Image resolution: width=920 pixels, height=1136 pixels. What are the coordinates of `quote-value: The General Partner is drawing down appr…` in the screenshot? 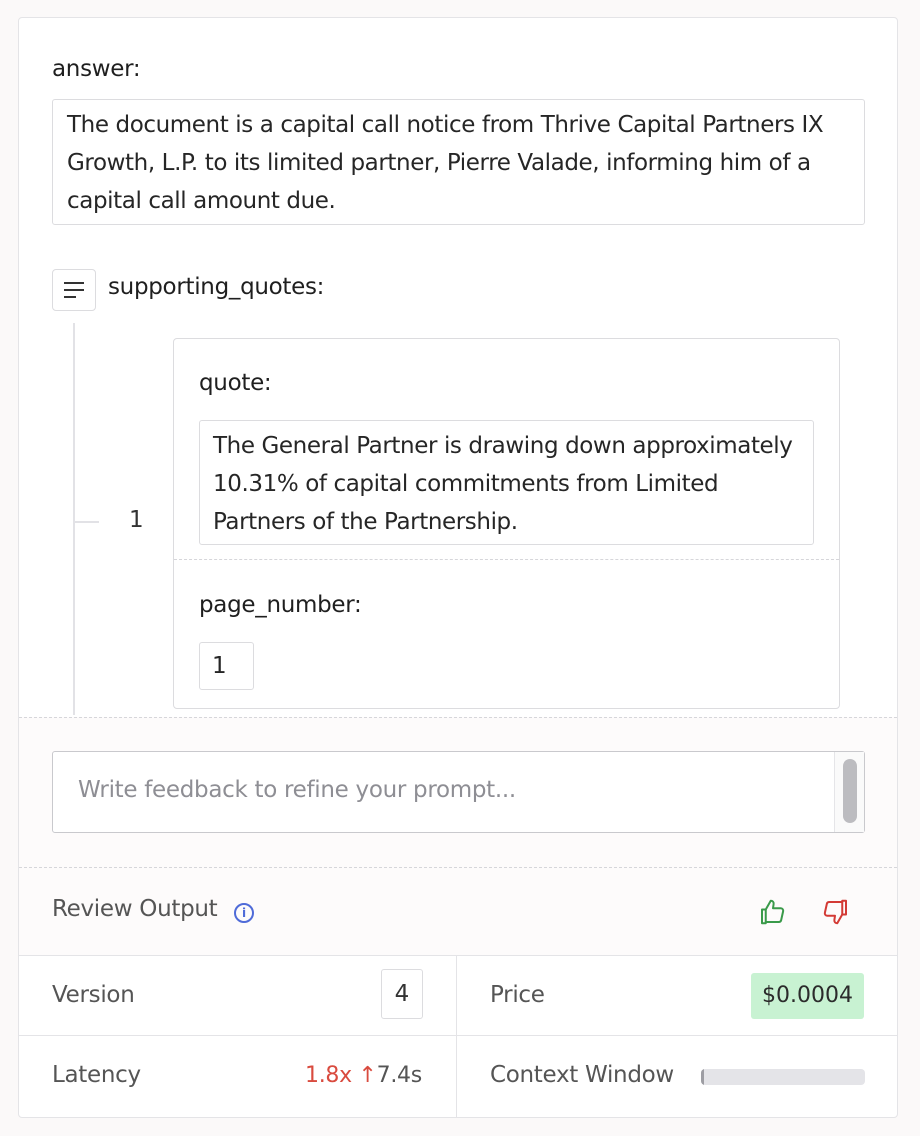 It's located at (506, 482).